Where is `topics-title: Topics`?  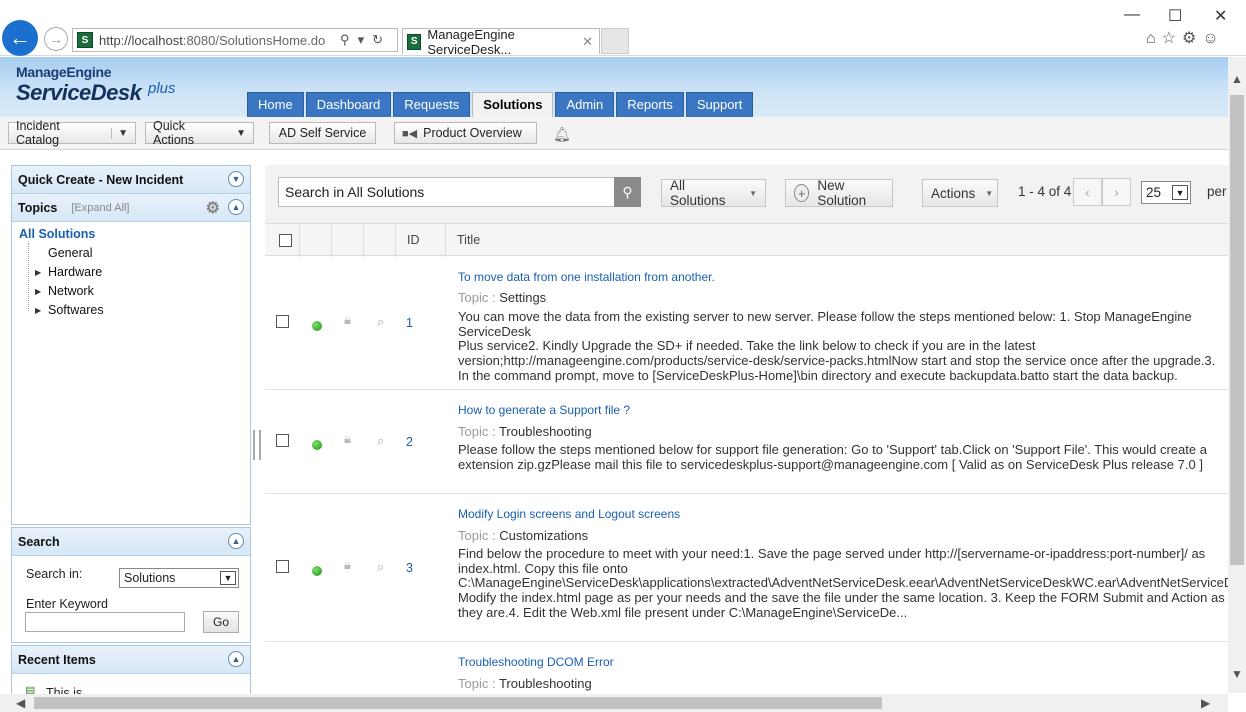
topics-title: Topics is located at coordinates (38, 207).